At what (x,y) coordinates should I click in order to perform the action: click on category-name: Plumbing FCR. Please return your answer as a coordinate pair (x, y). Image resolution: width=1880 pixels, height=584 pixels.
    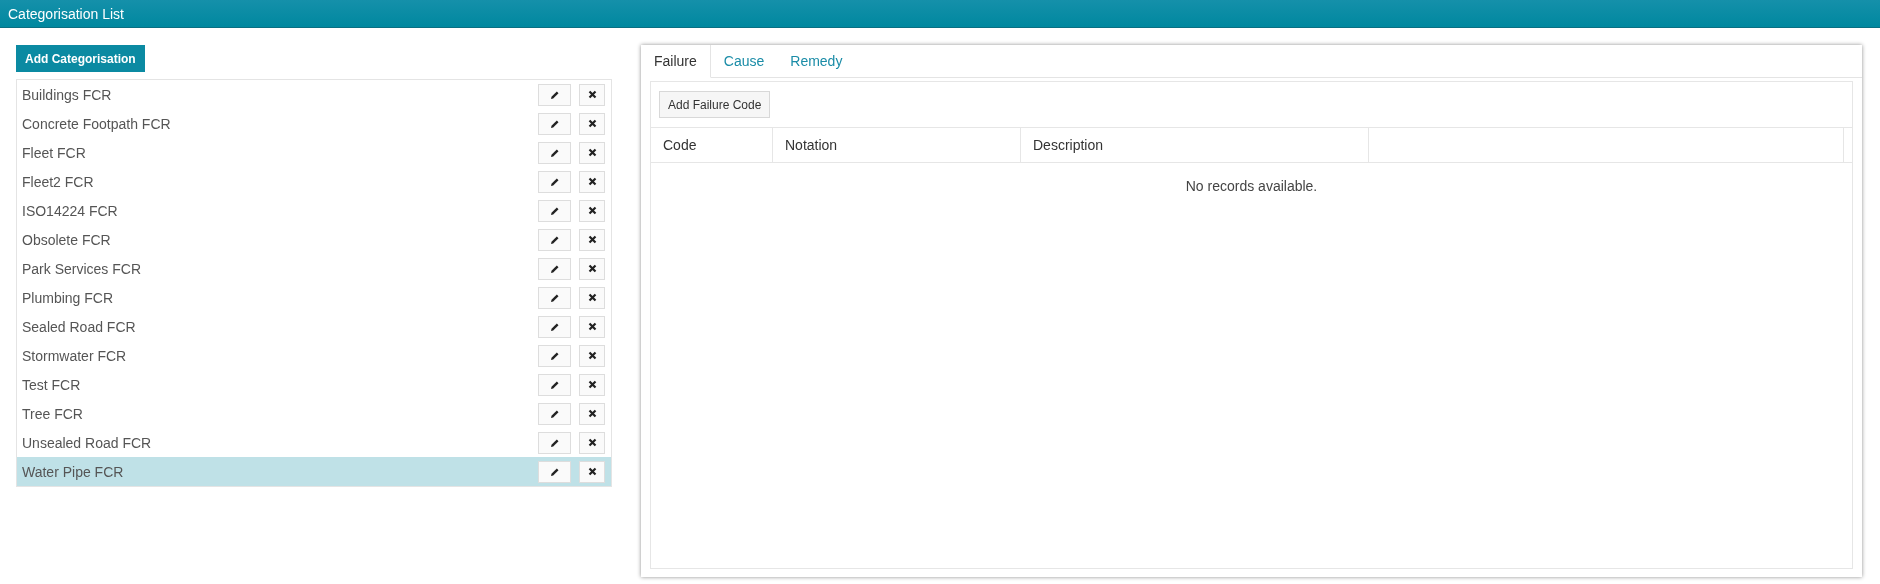
    Looking at the image, I should click on (68, 297).